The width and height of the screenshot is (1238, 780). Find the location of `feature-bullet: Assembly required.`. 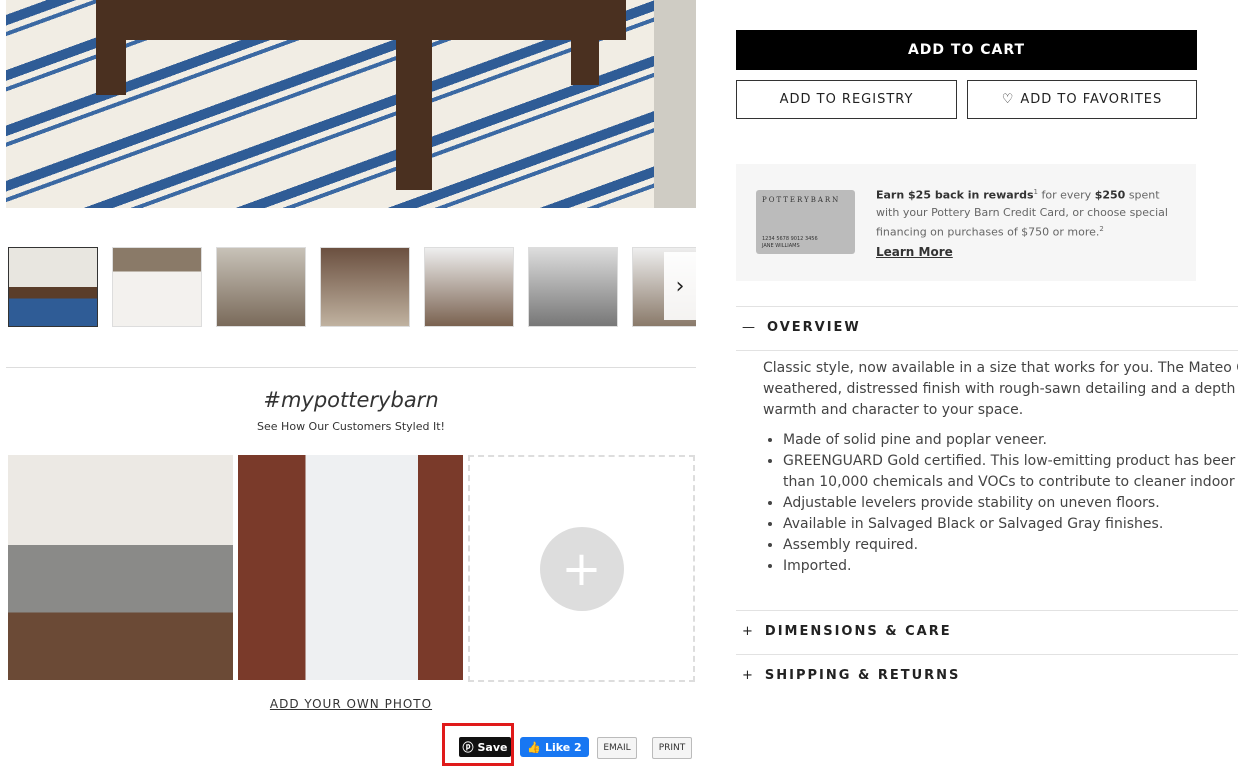

feature-bullet: Assembly required. is located at coordinates (1010, 545).